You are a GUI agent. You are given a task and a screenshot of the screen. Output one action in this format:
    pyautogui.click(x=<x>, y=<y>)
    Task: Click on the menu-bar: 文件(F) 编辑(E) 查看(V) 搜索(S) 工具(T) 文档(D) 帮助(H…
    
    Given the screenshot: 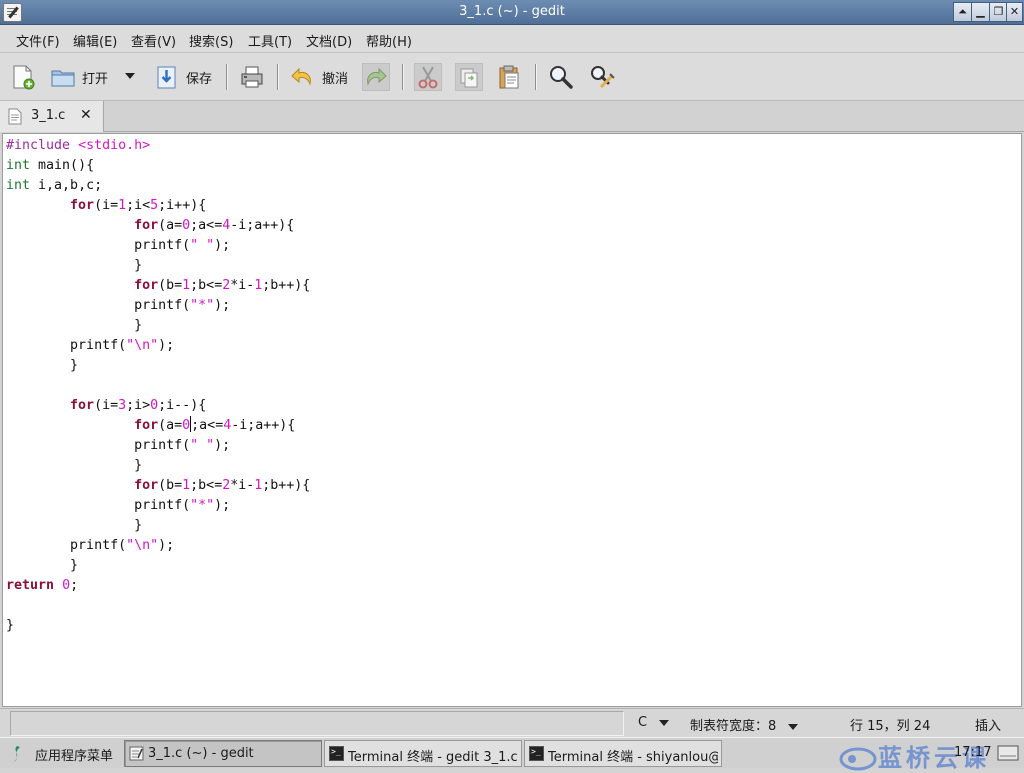 What is the action you would take?
    pyautogui.click(x=512, y=39)
    